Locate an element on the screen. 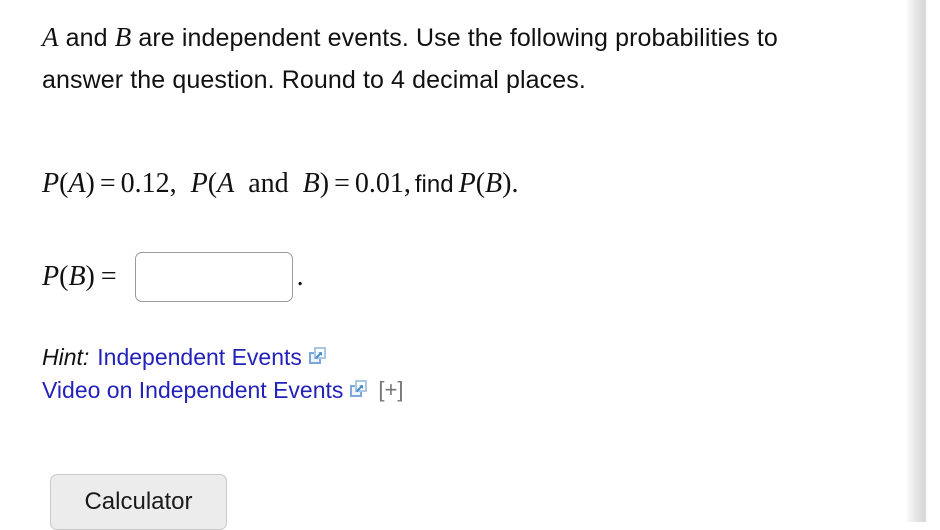 The width and height of the screenshot is (940, 530). answer-paren-close: ) is located at coordinates (90, 276).